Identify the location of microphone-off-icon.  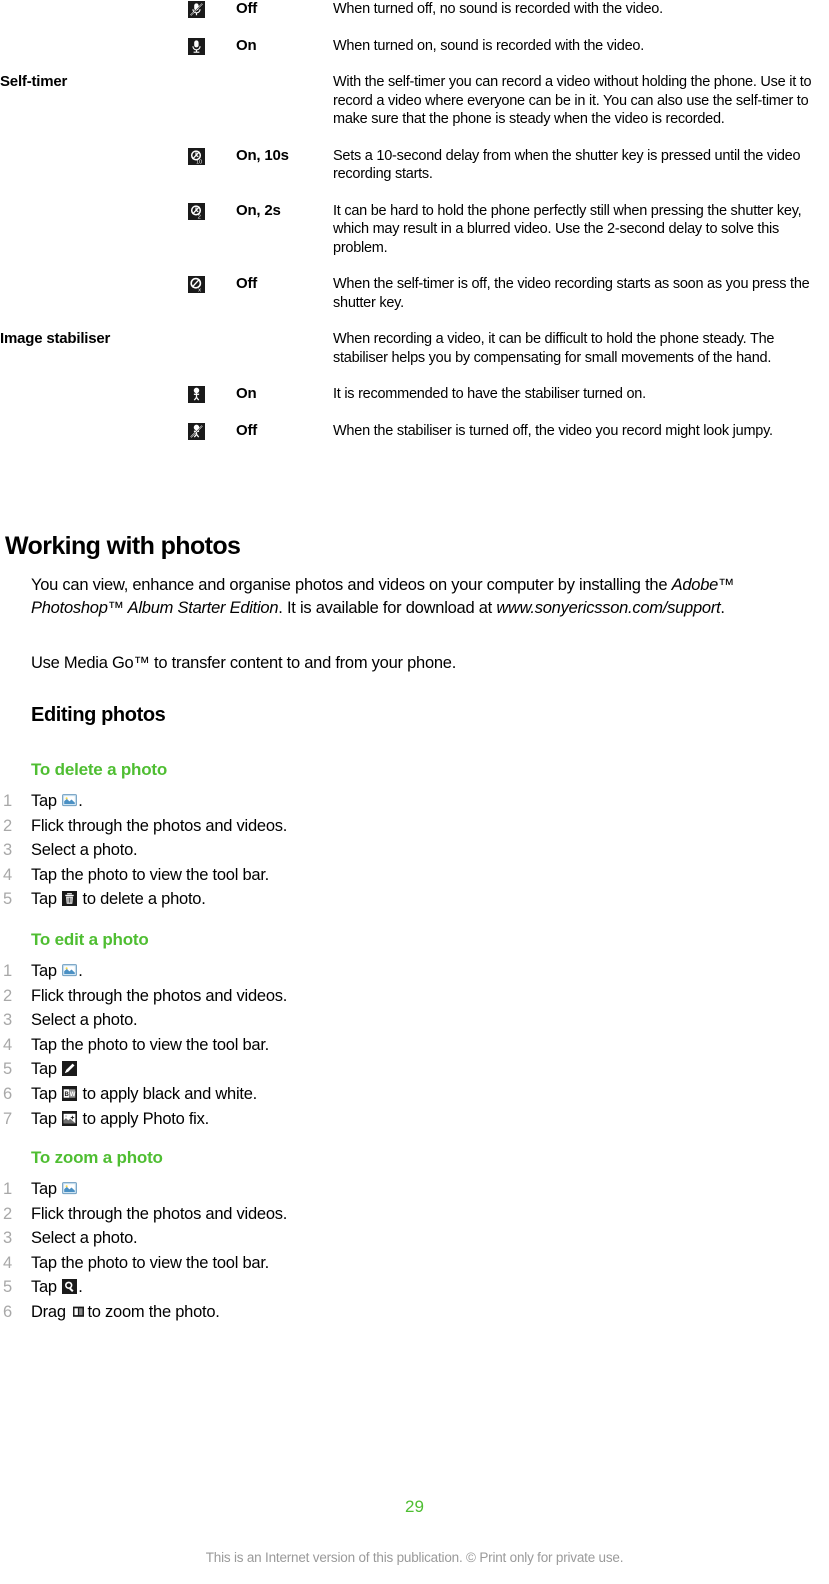
(196, 9).